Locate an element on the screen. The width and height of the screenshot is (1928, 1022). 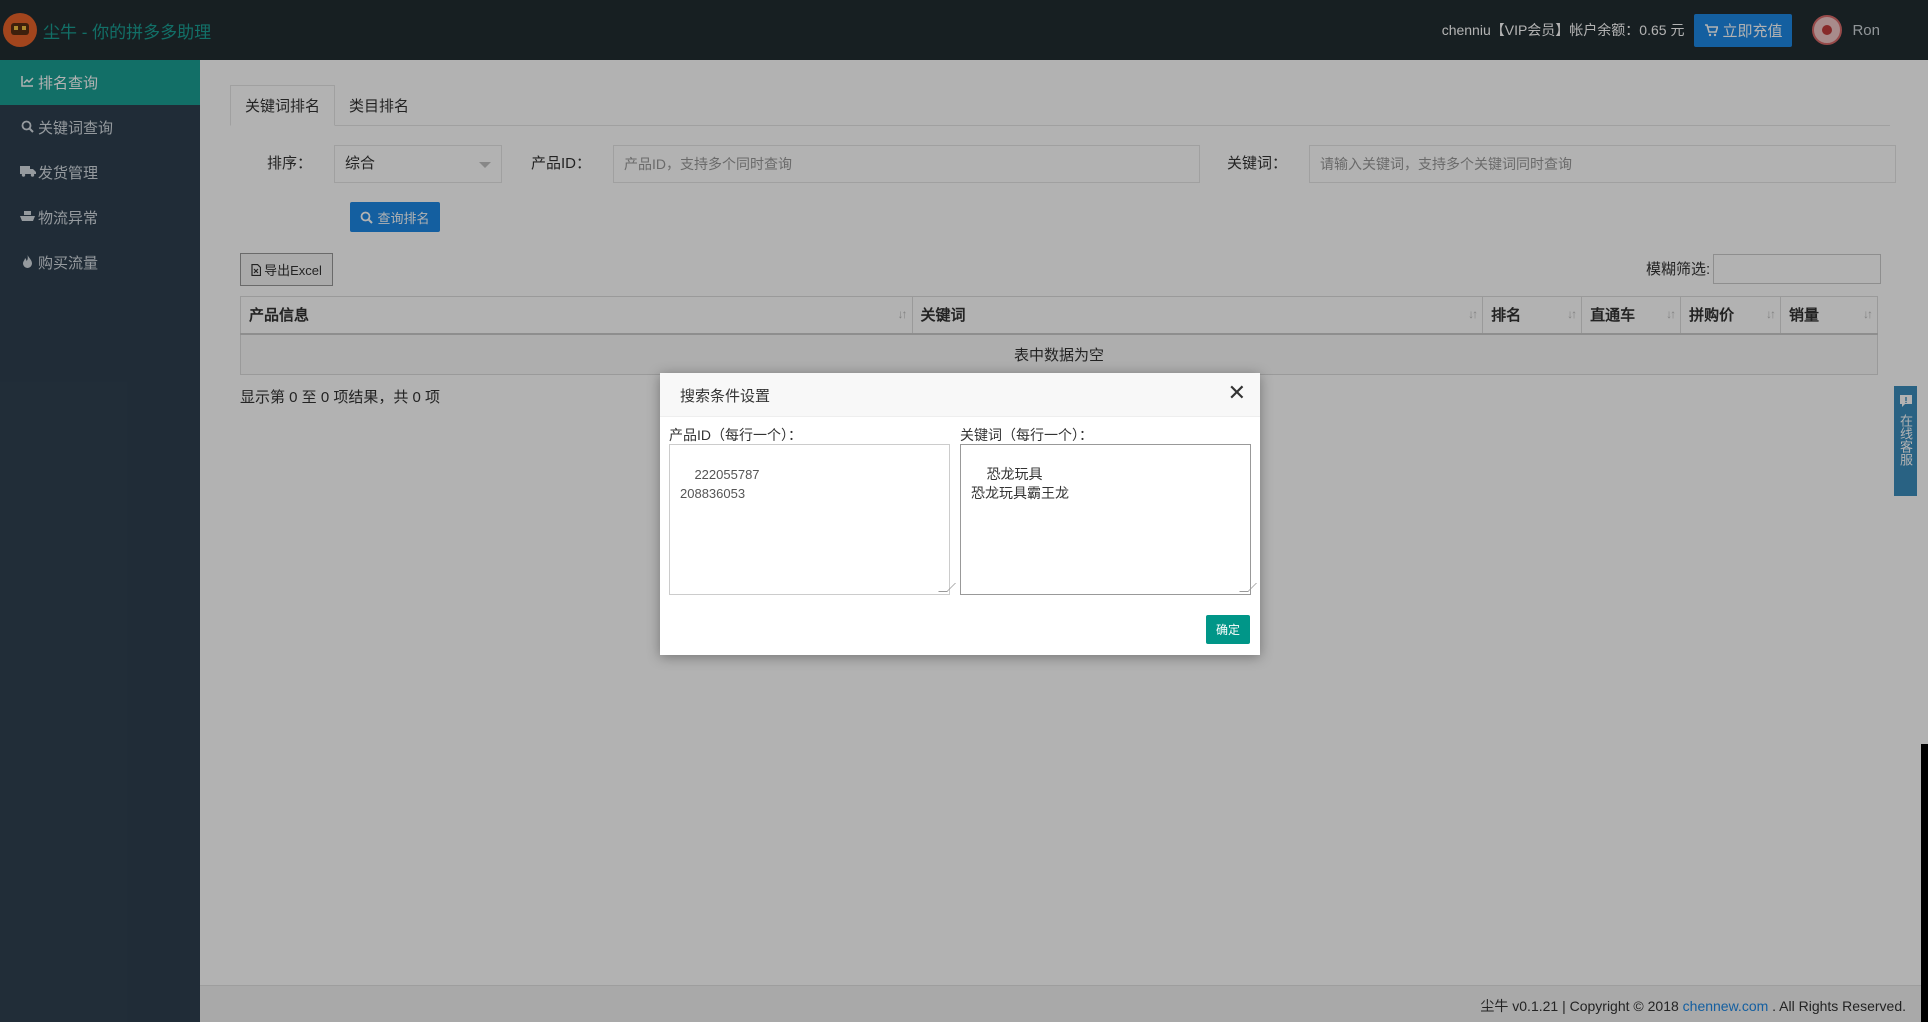
confirm-button: 确定 is located at coordinates (1228, 629).